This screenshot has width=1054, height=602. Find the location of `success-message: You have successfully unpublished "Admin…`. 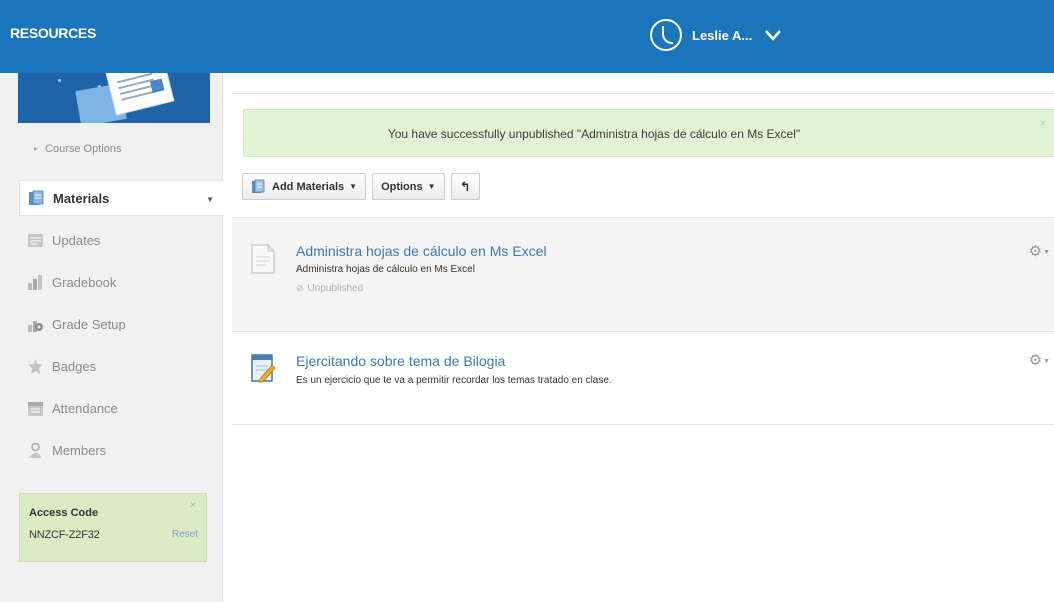

success-message: You have successfully unpublished "Admin… is located at coordinates (648, 133).